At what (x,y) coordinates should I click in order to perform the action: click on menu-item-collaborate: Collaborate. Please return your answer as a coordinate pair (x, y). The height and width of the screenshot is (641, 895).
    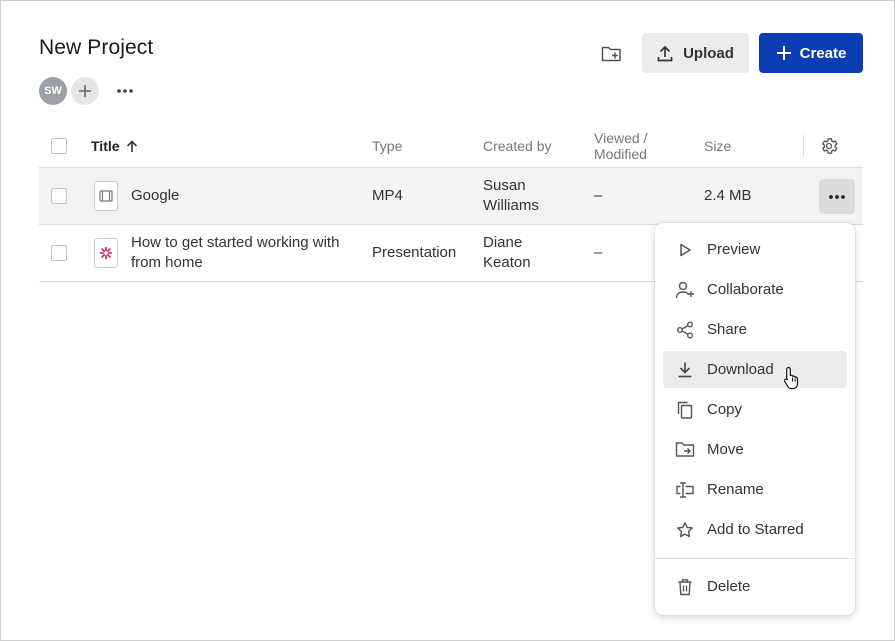
    Looking at the image, I should click on (755, 289).